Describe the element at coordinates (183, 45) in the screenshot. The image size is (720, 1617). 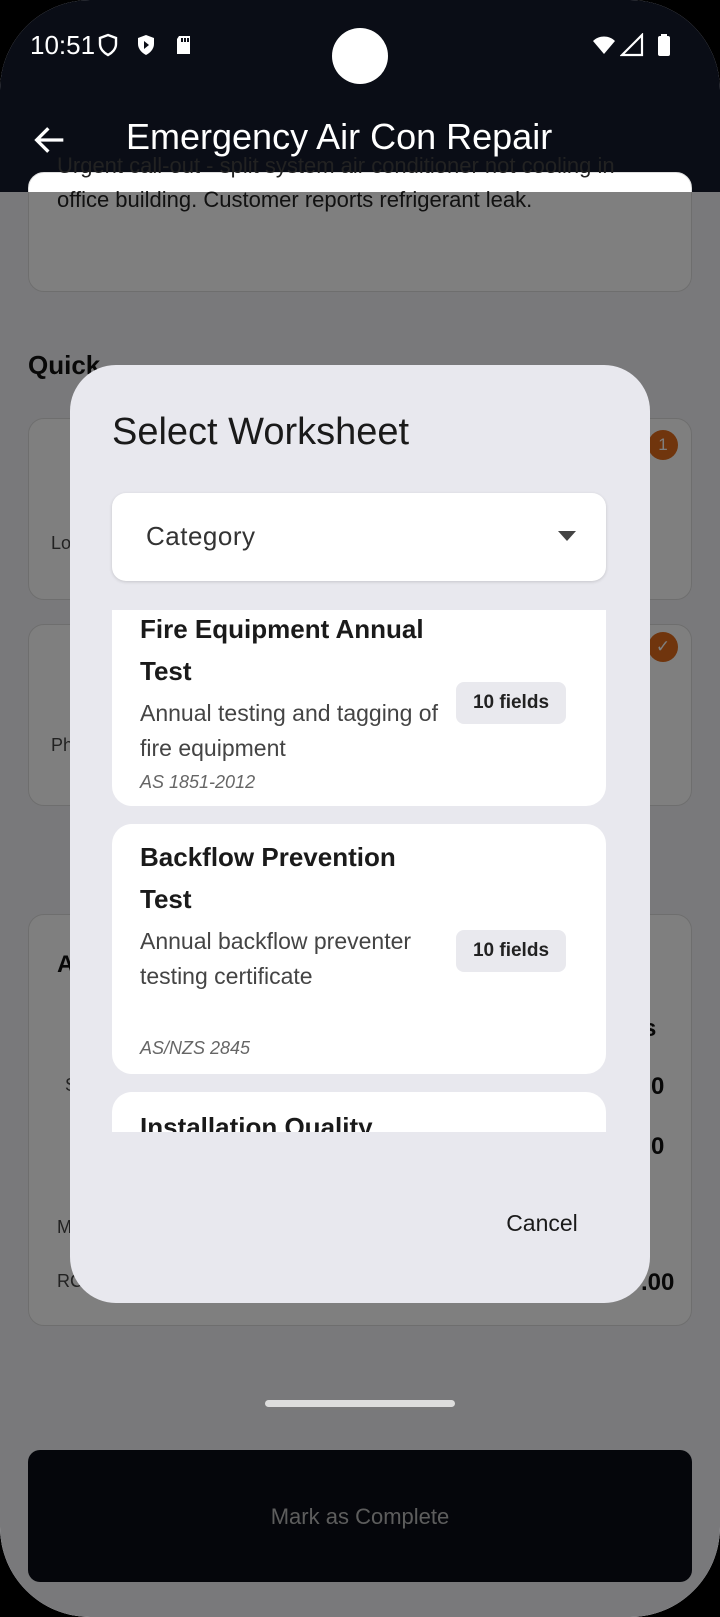
I see `sd-card-icon` at that location.